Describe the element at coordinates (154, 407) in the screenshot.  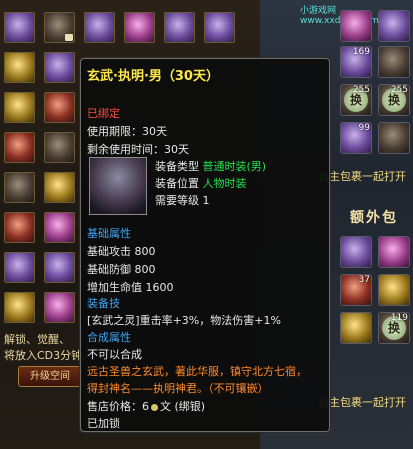
I see `coin-icon` at that location.